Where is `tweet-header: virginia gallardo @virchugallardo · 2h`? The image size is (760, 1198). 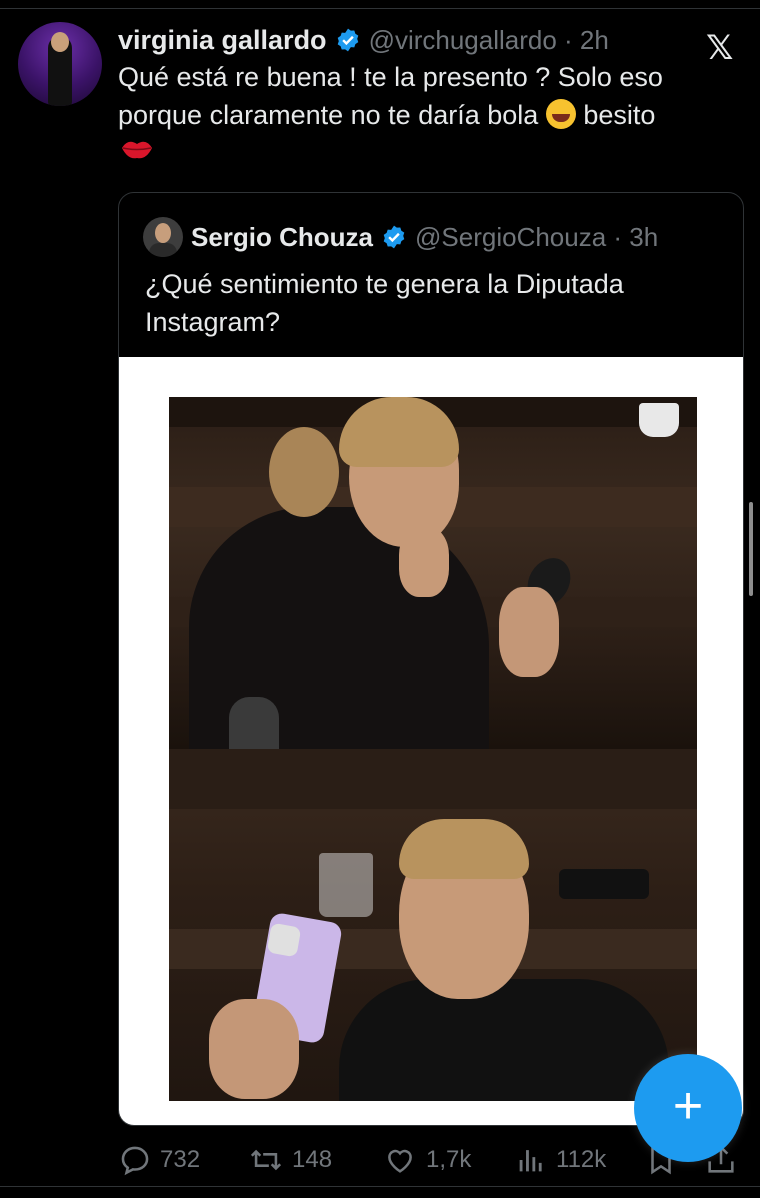 tweet-header: virginia gallardo @virchugallardo · 2h is located at coordinates (363, 40).